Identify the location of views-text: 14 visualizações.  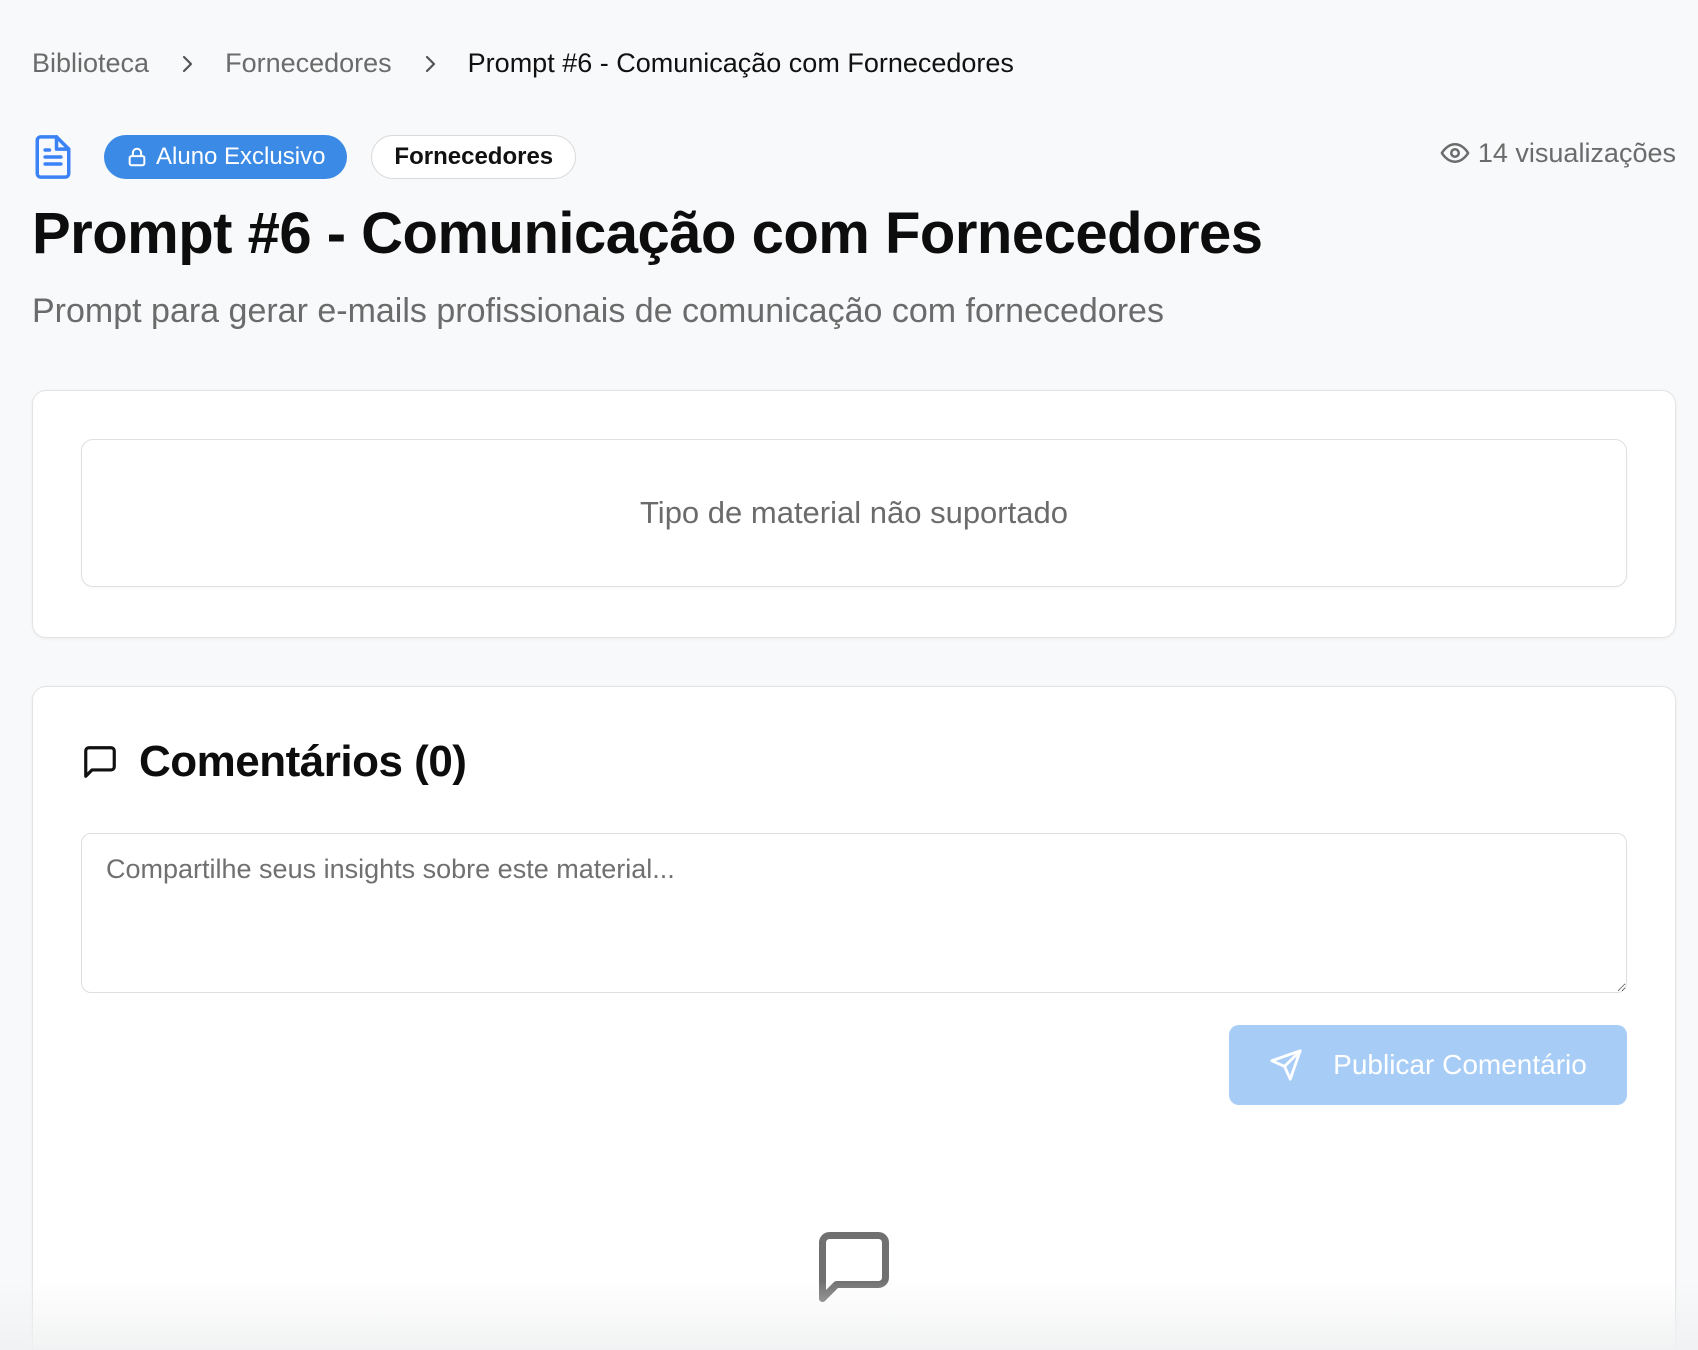
(1576, 152).